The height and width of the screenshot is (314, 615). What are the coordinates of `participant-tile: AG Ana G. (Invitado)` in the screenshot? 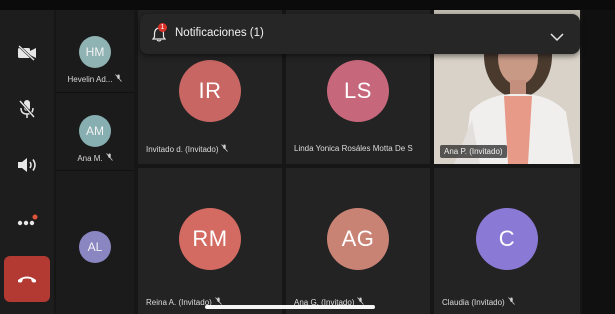 It's located at (358, 241).